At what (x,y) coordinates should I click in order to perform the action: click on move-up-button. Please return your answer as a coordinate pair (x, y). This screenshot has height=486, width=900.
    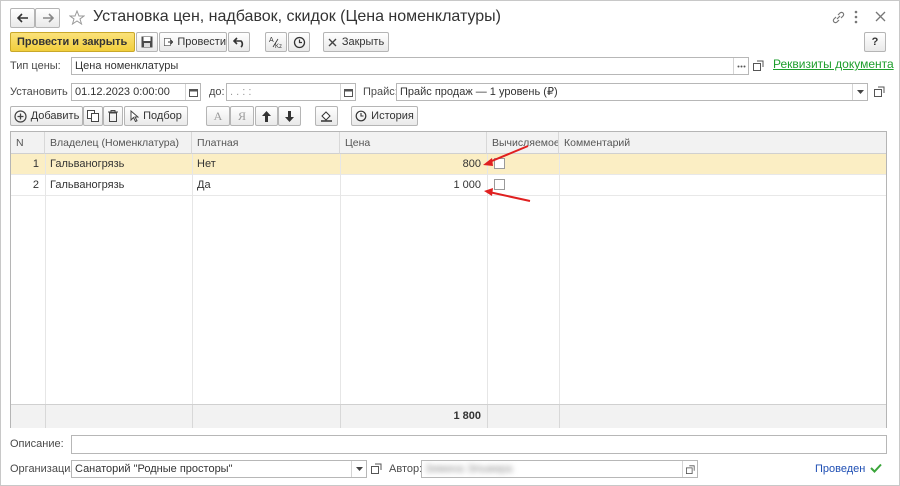
    Looking at the image, I should click on (266, 116).